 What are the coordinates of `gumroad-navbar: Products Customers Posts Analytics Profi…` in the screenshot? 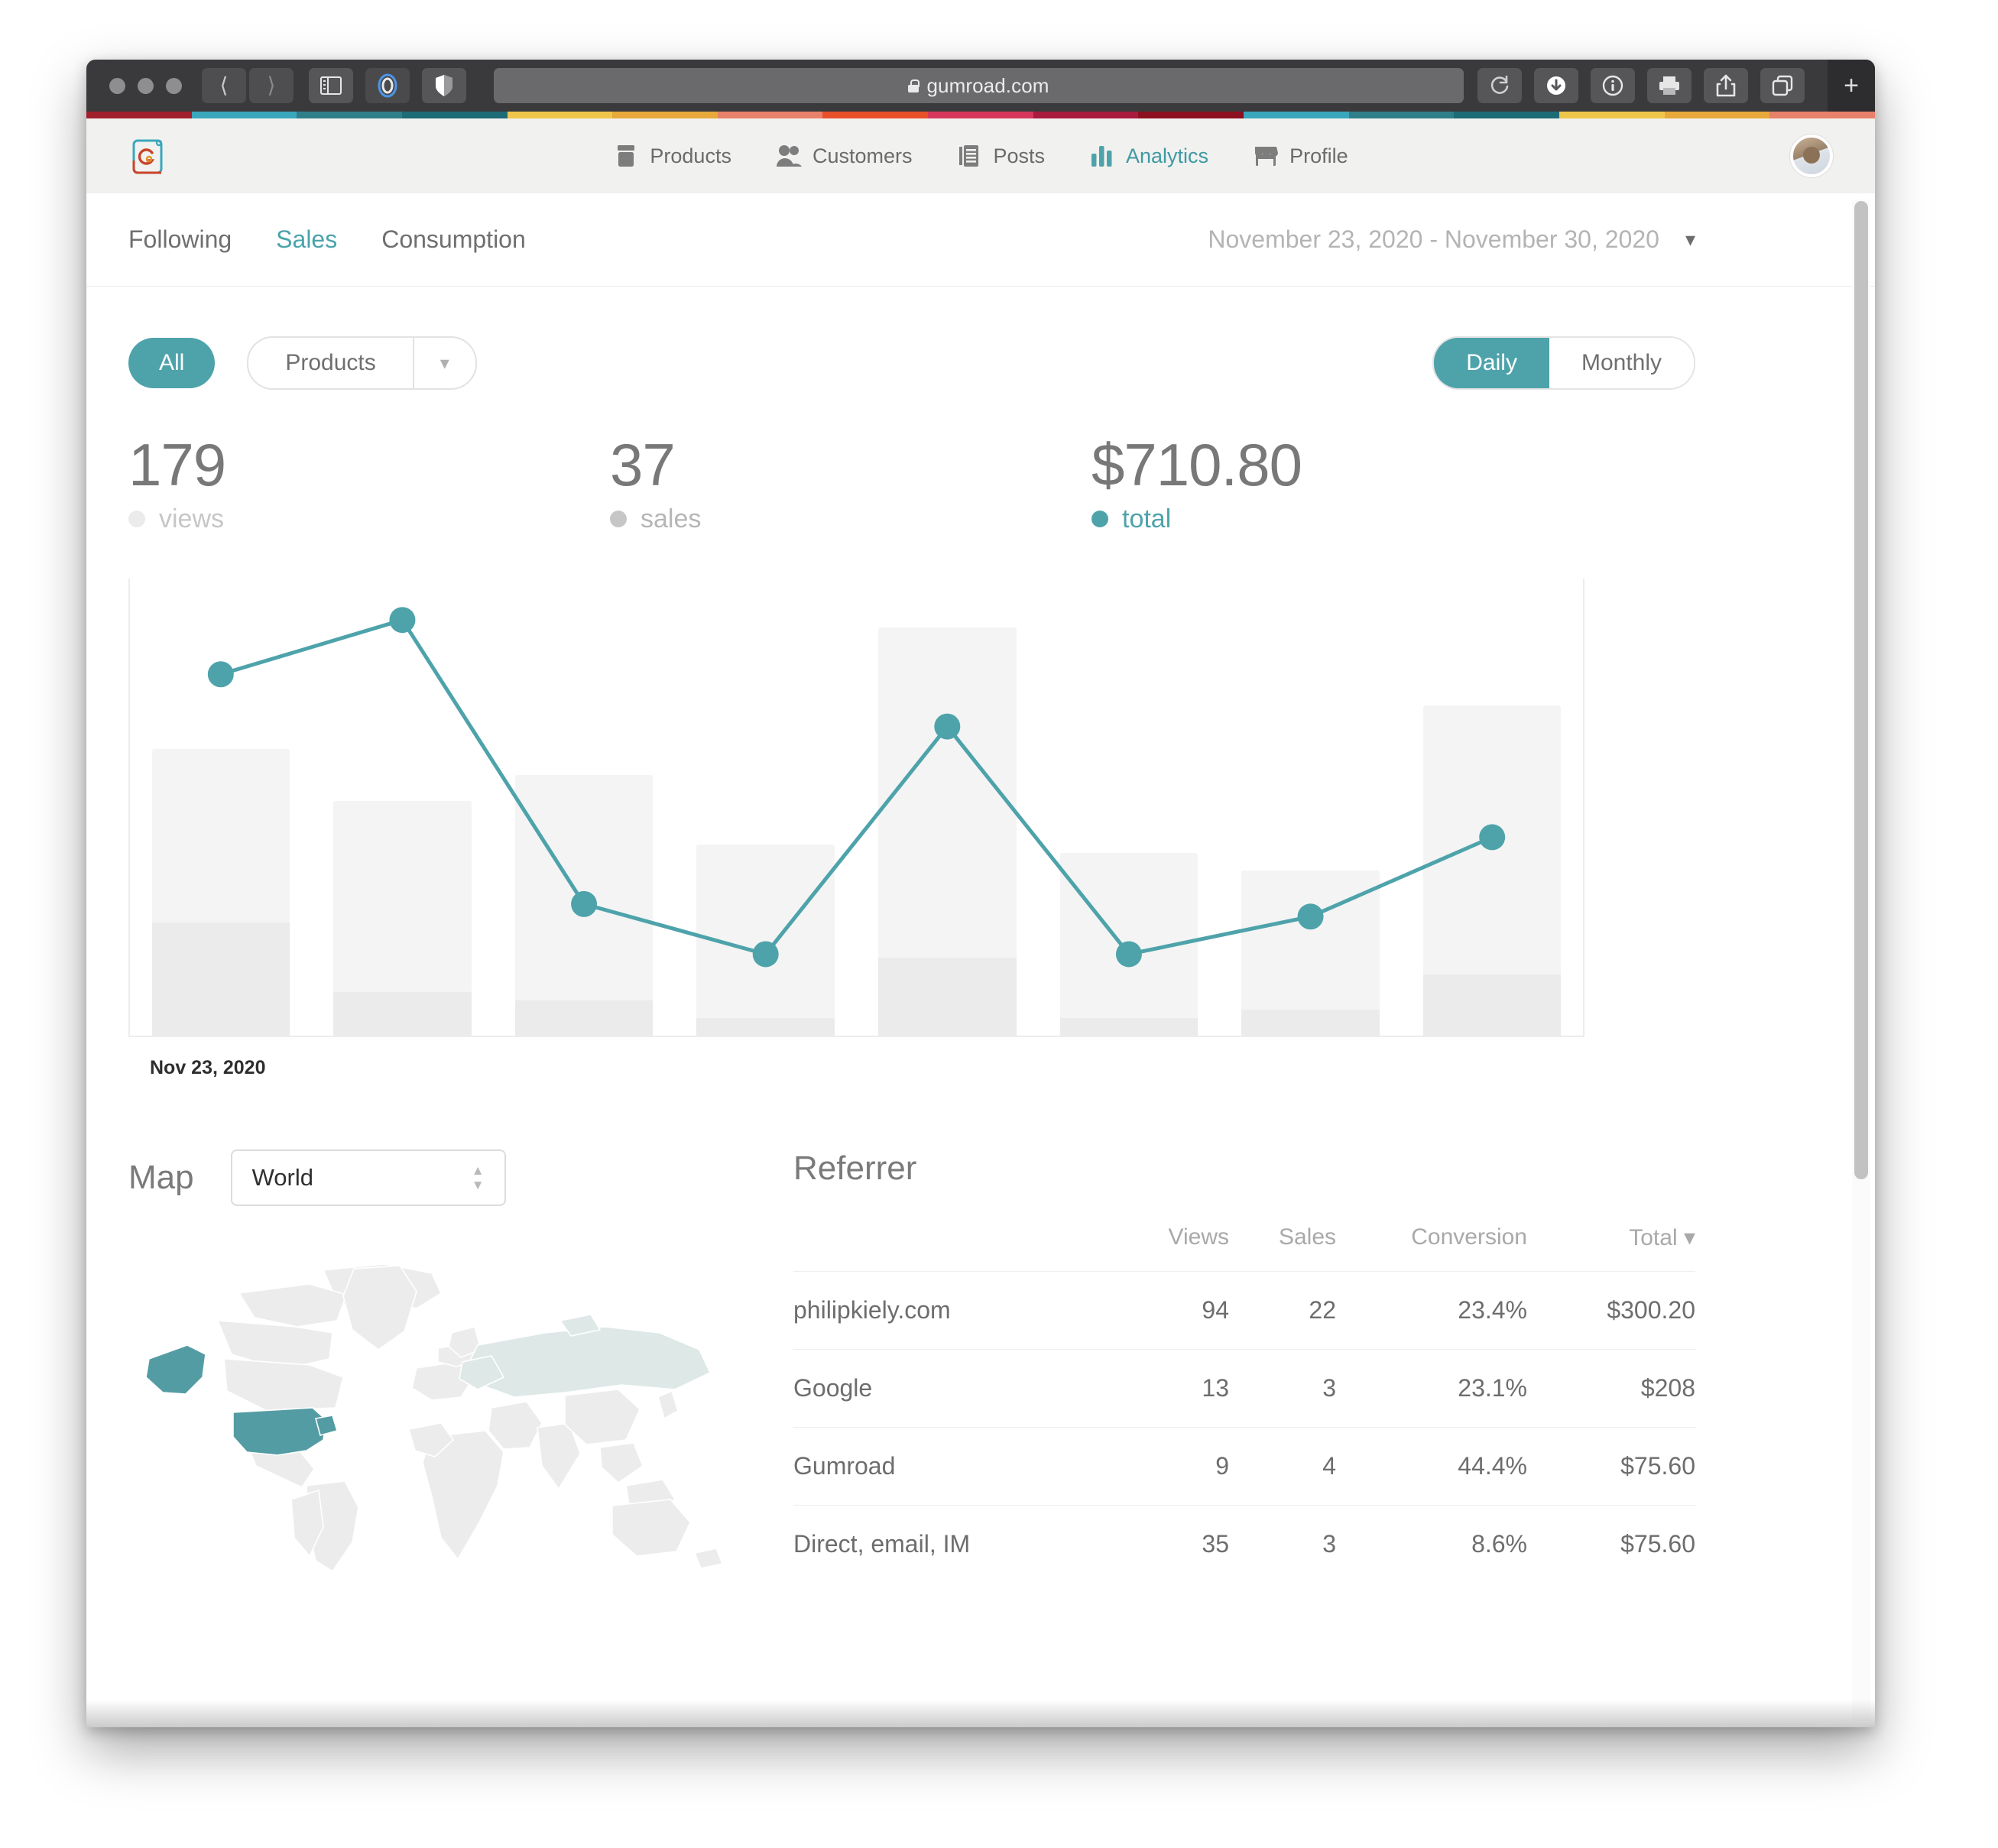 It's located at (980, 155).